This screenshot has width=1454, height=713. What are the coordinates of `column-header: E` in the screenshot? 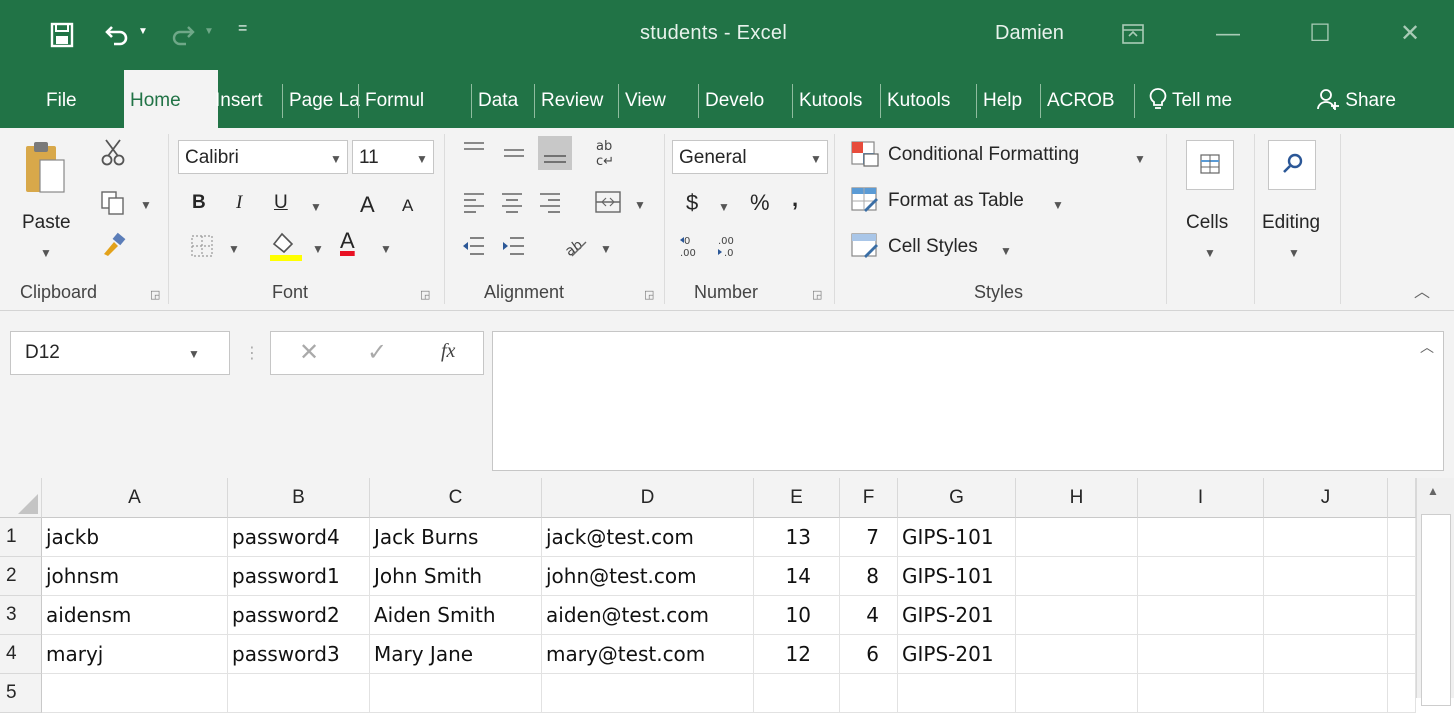 It's located at (797, 498).